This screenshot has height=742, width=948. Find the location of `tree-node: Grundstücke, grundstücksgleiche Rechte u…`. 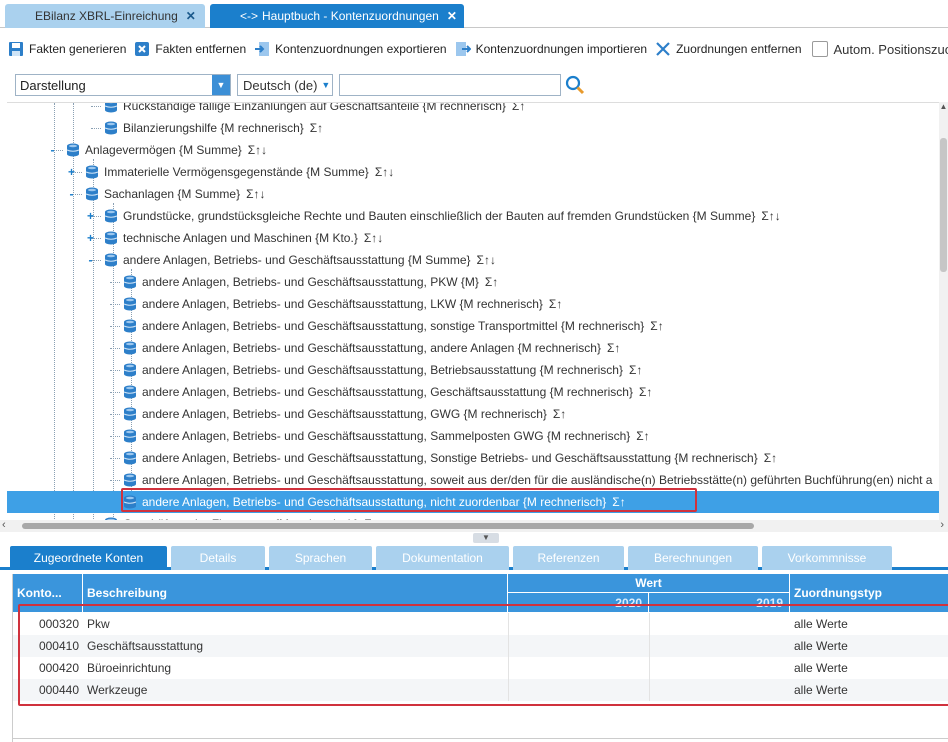

tree-node: Grundstücke, grundstücksgleiche Rechte u… is located at coordinates (442, 216).